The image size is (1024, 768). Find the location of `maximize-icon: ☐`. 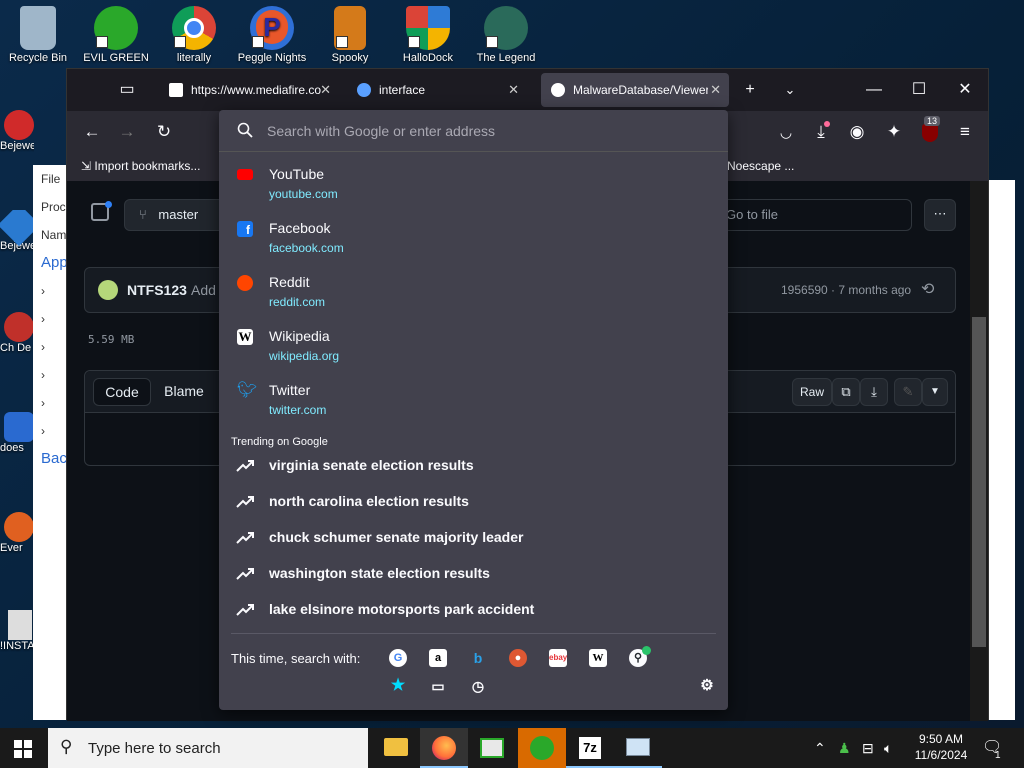

maximize-icon: ☐ is located at coordinates (919, 90).